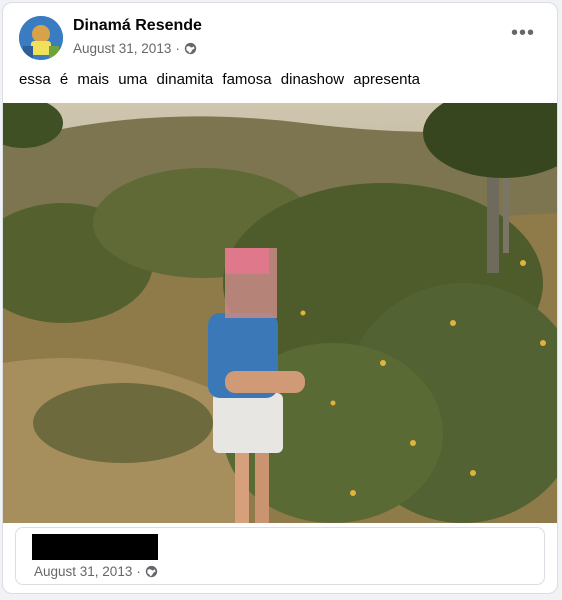  I want to click on avatar, so click(41, 38).